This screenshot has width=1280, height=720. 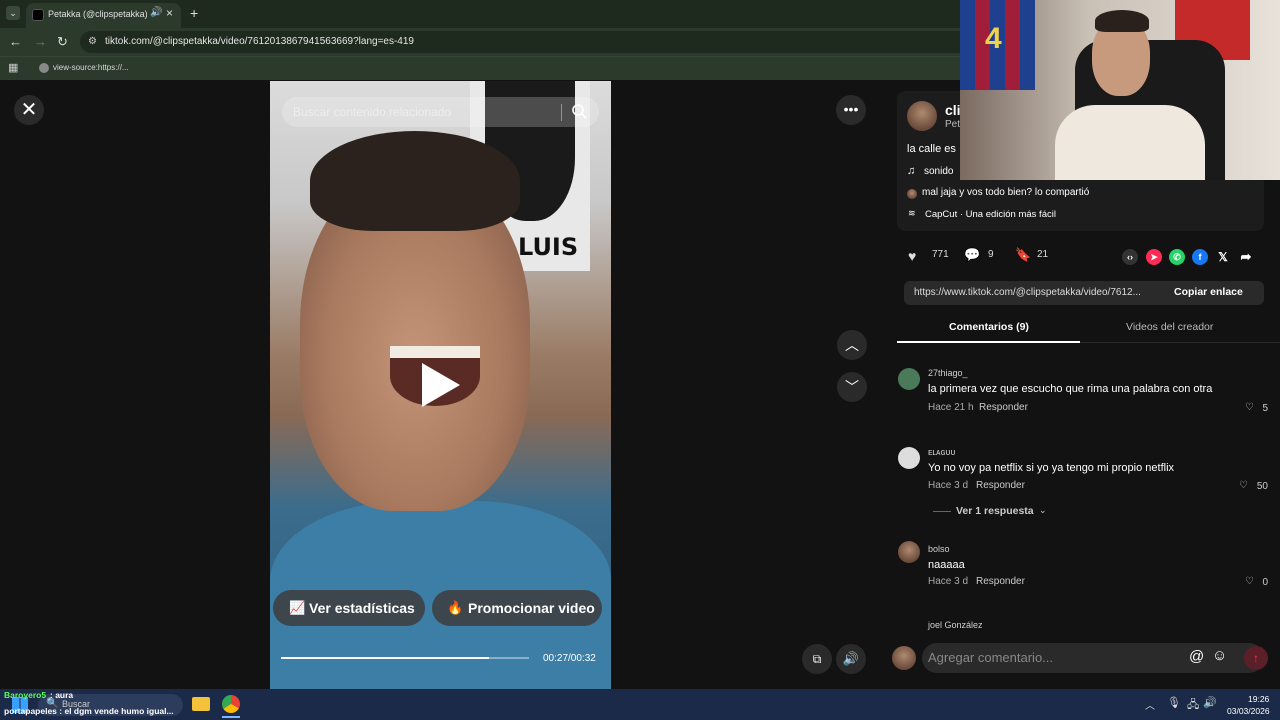 What do you see at coordinates (1169, 327) in the screenshot?
I see `tab-creator-videos: Videos del creador` at bounding box center [1169, 327].